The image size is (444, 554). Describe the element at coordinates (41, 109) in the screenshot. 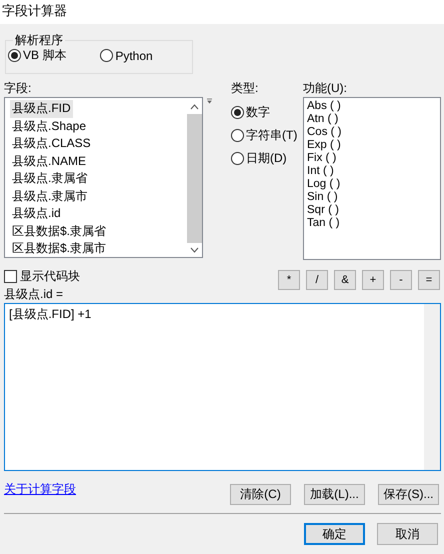

I see `field-item: 县级点.FID` at that location.